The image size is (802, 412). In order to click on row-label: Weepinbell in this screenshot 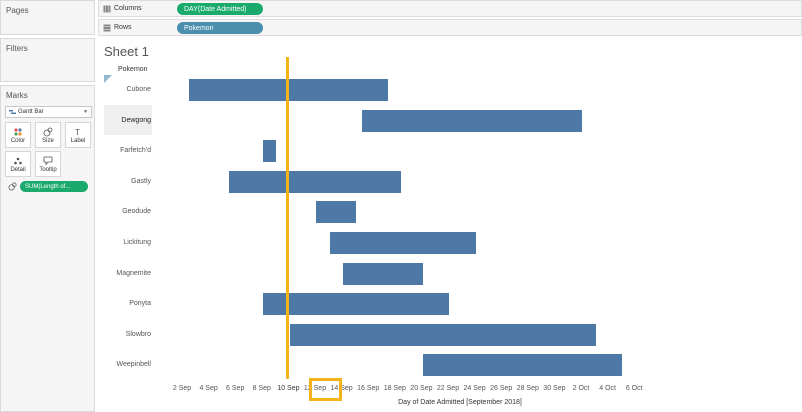, I will do `click(127, 364)`.